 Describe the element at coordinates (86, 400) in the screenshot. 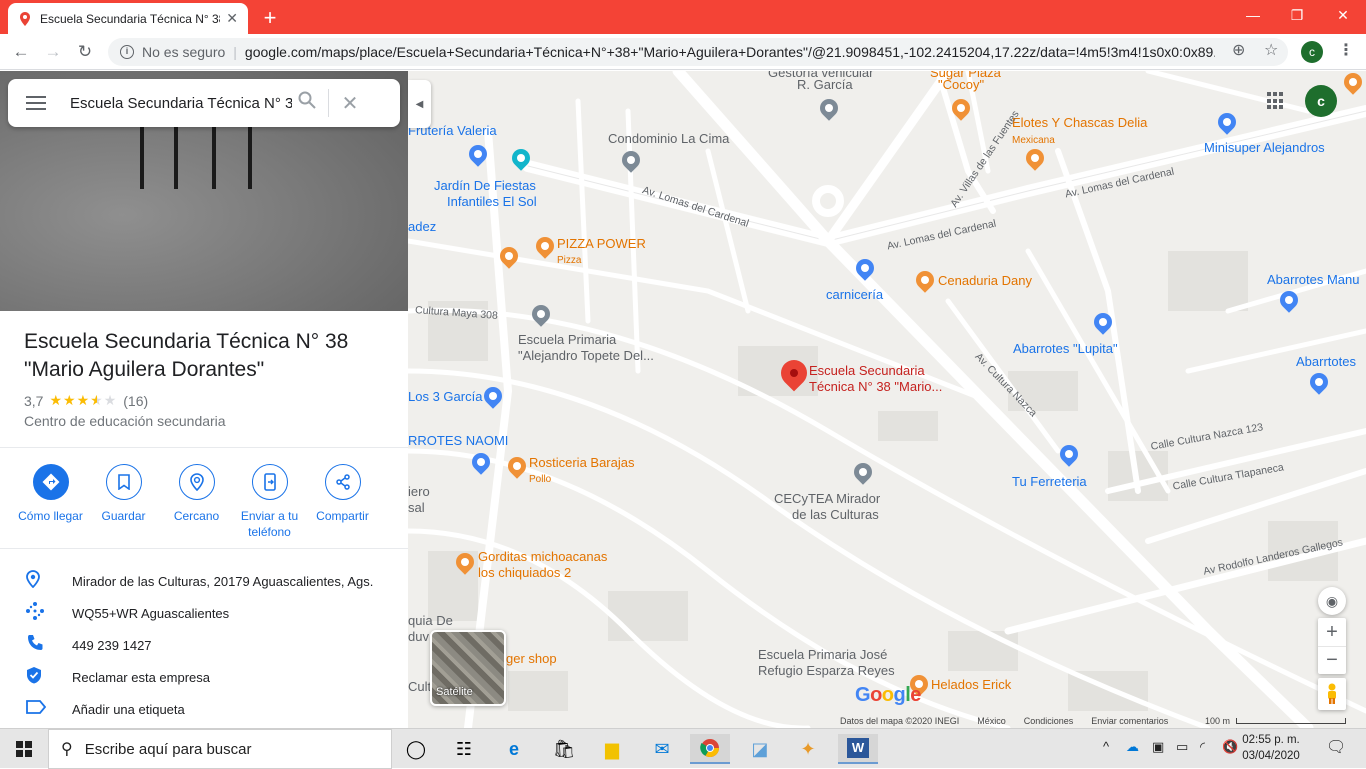

I see `rating-row: 3,7 ★★★★★ (16)` at that location.